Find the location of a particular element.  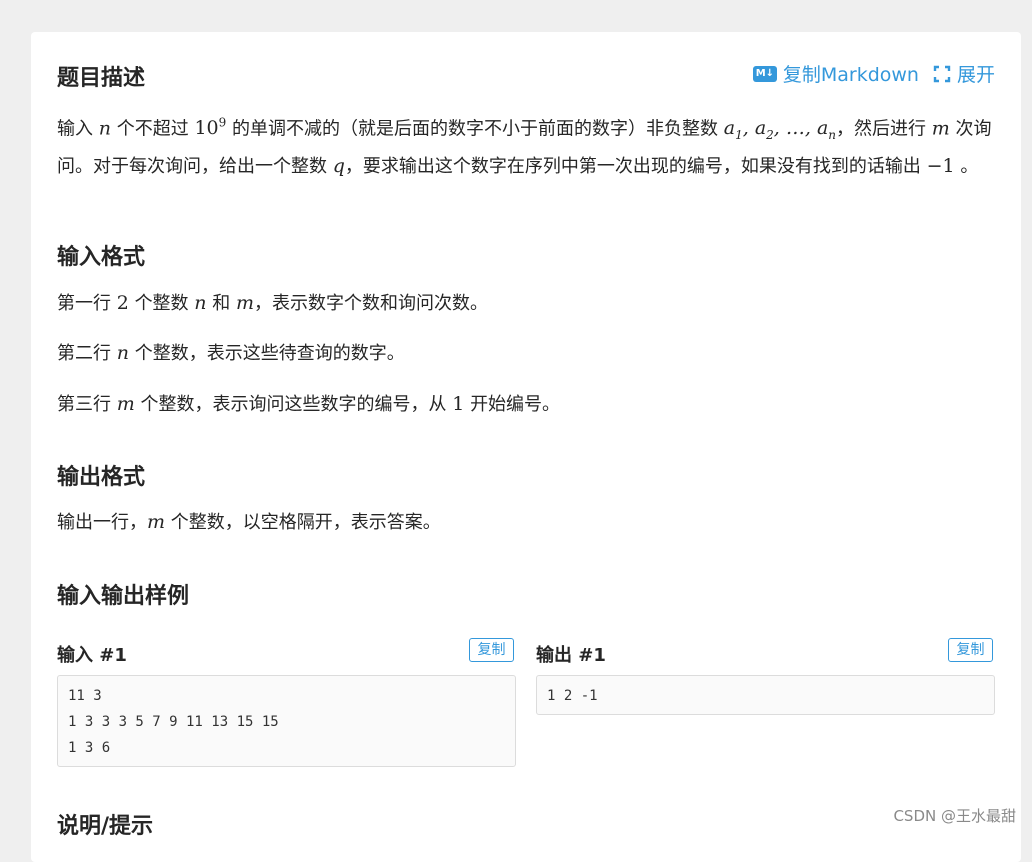

description-title: 题目描述 is located at coordinates (101, 78).